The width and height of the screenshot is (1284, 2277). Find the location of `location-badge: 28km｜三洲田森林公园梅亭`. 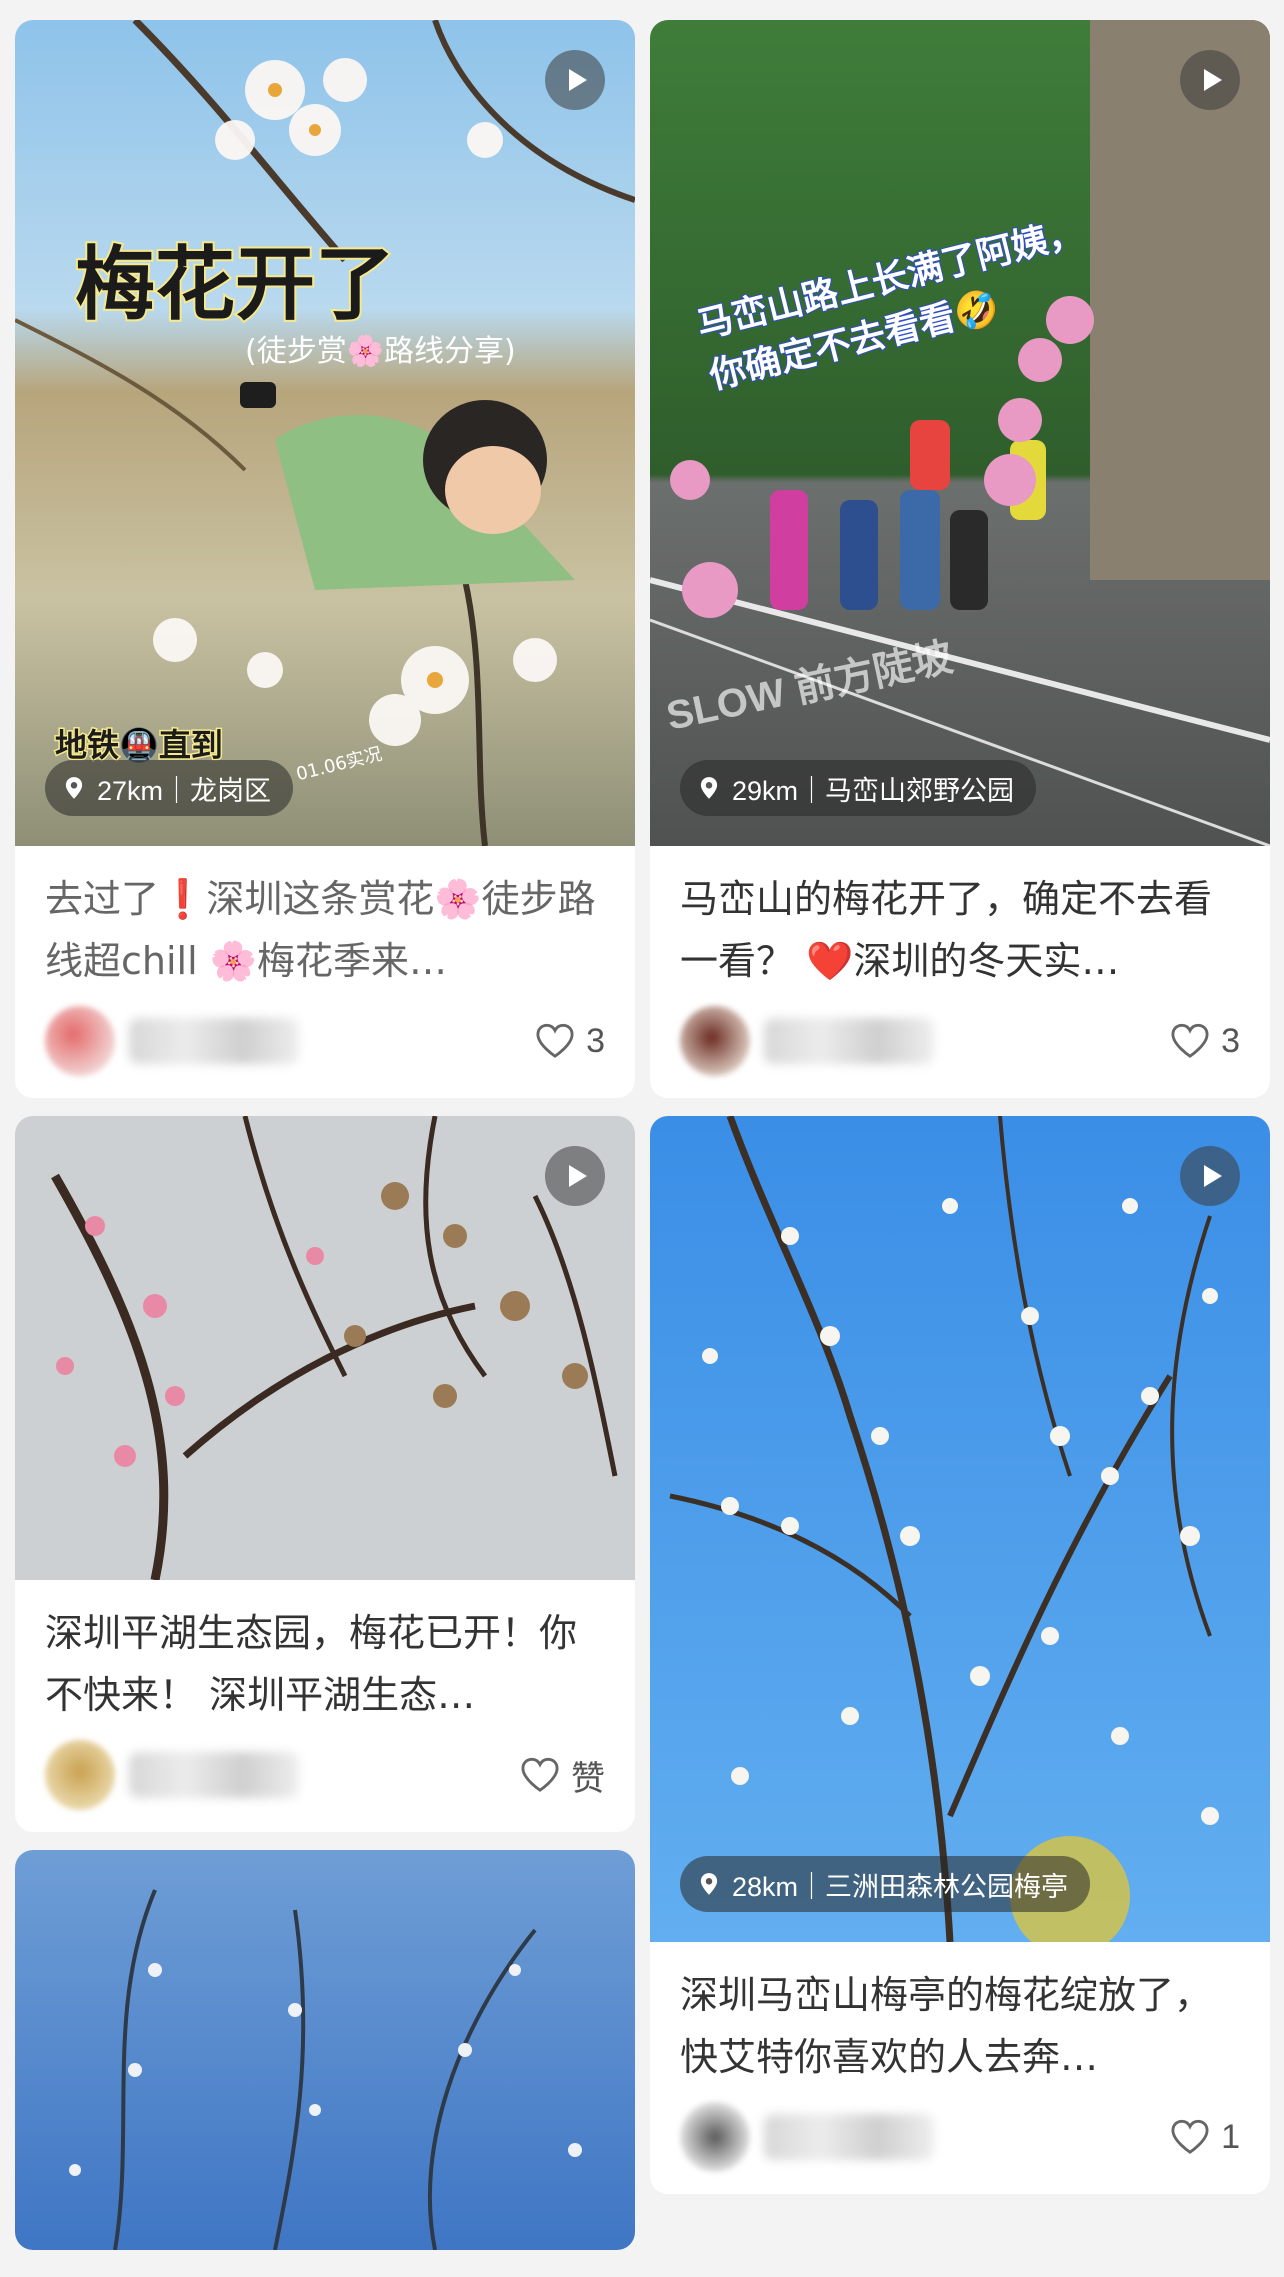

location-badge: 28km｜三洲田森林公园梅亭 is located at coordinates (885, 1884).